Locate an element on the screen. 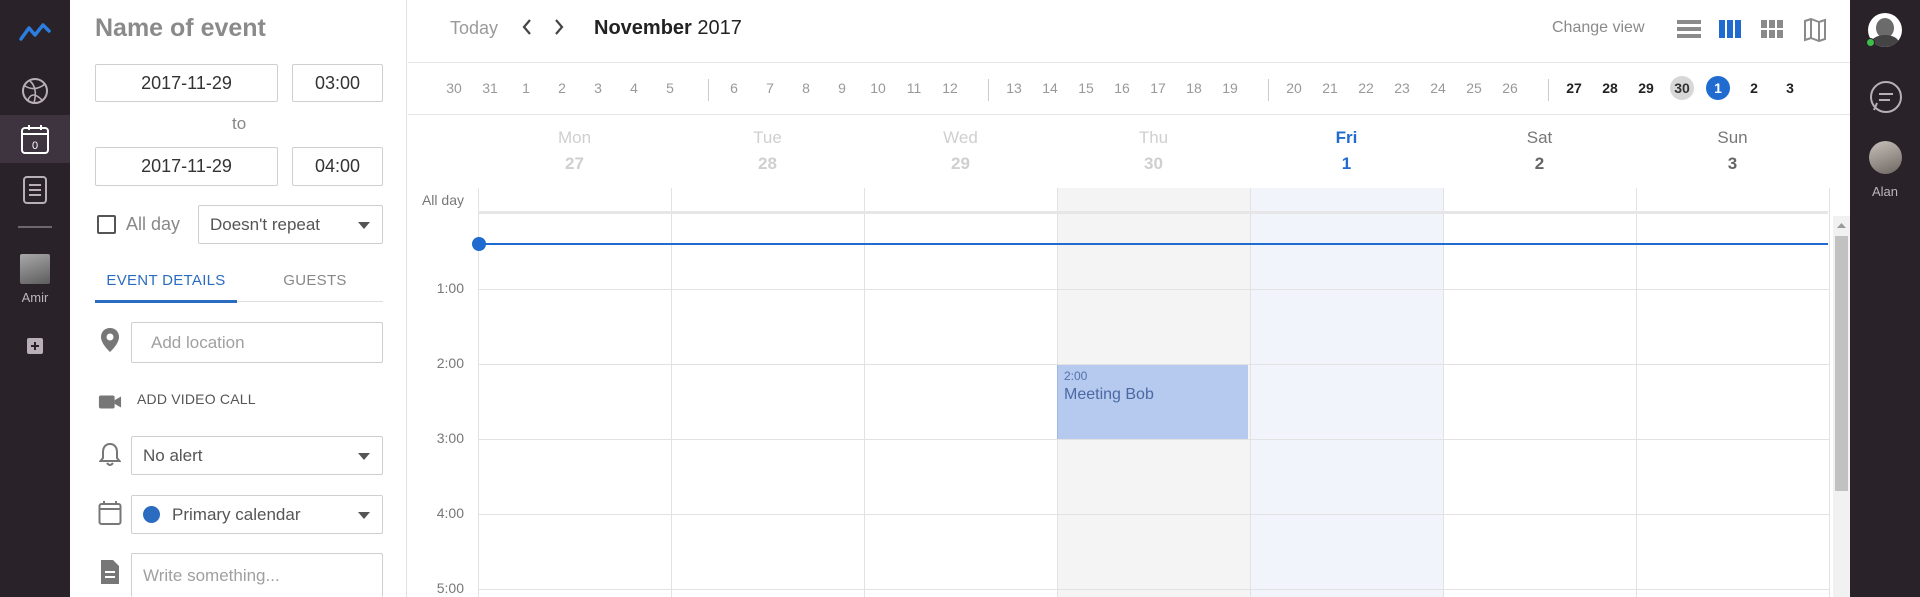 This screenshot has height=597, width=1920. app-logo-icon is located at coordinates (35, 32).